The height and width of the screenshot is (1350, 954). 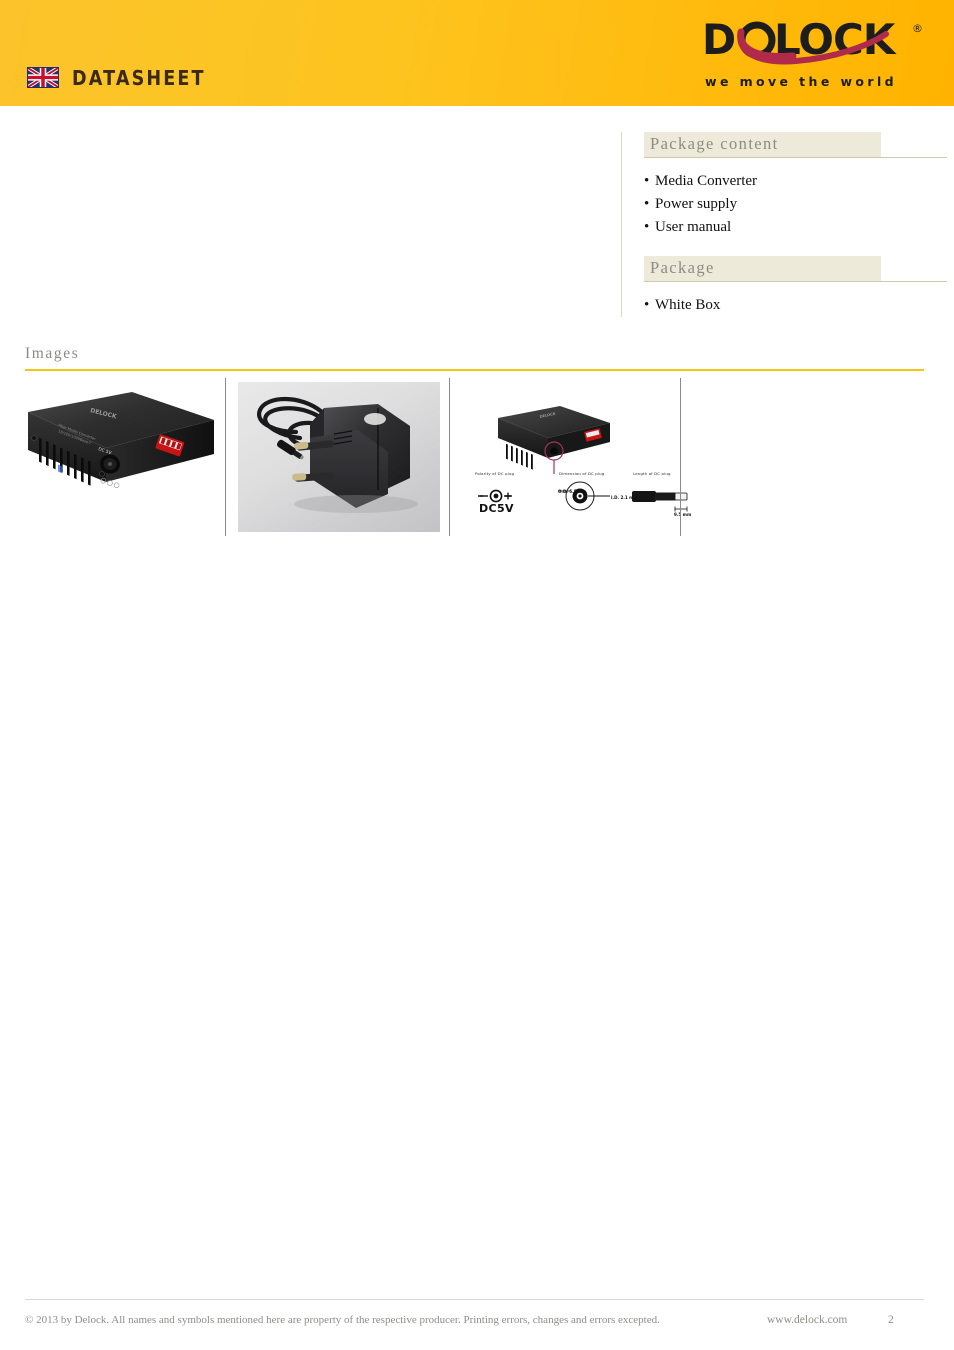 What do you see at coordinates (683, 514) in the screenshot?
I see `plug-length-label: 9.5 mm` at bounding box center [683, 514].